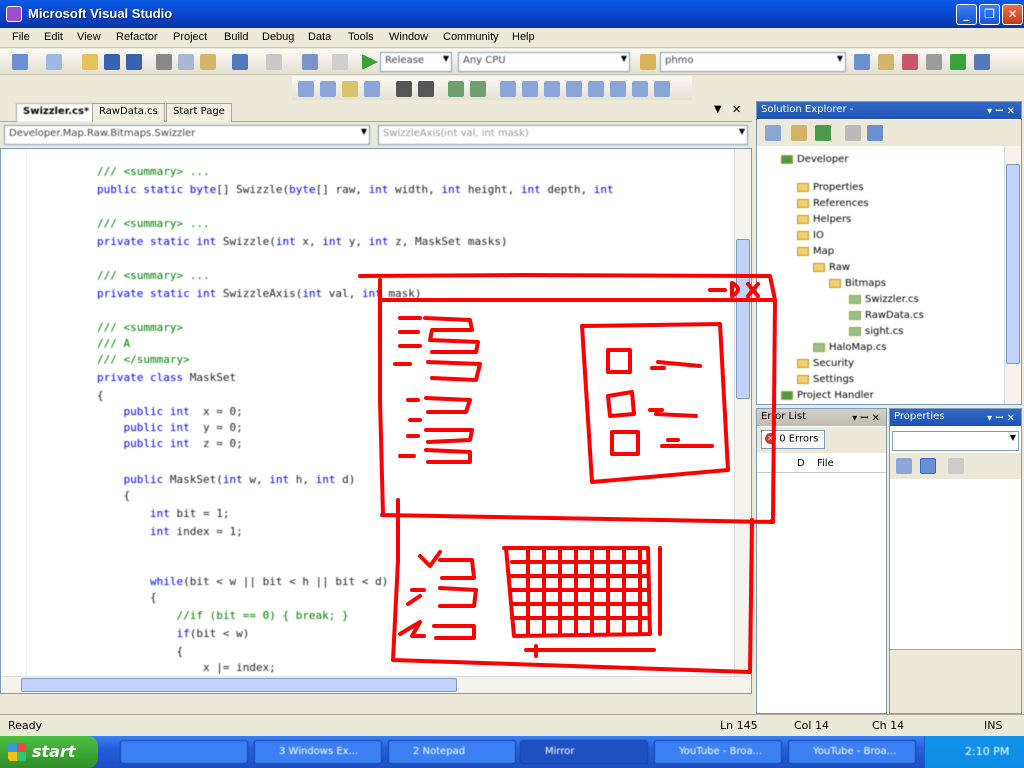 The width and height of the screenshot is (1024, 768). I want to click on editor-vertical-scrollbar, so click(742, 421).